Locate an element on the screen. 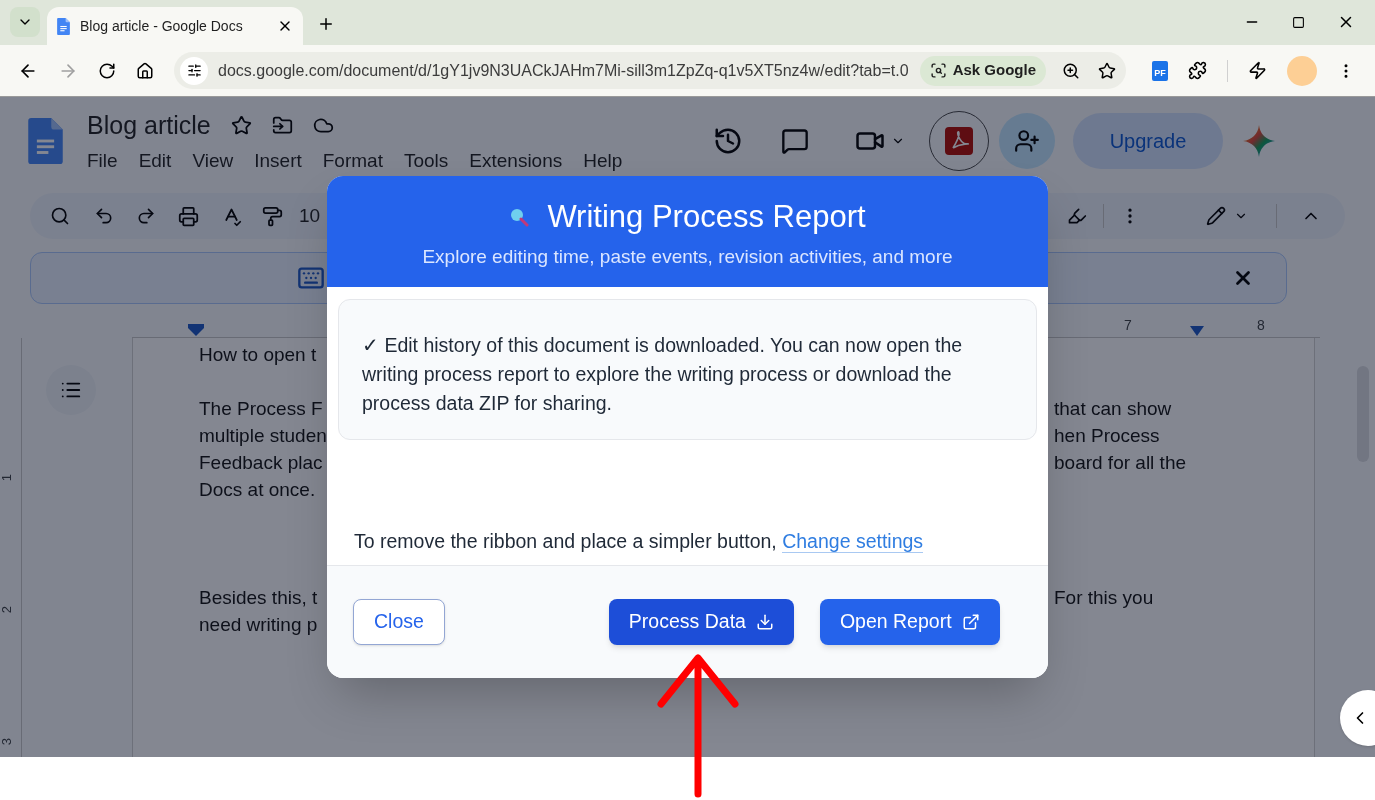  dialog-subtitle: Explore editing time, paste events, revision activities, and more is located at coordinates (687, 257).